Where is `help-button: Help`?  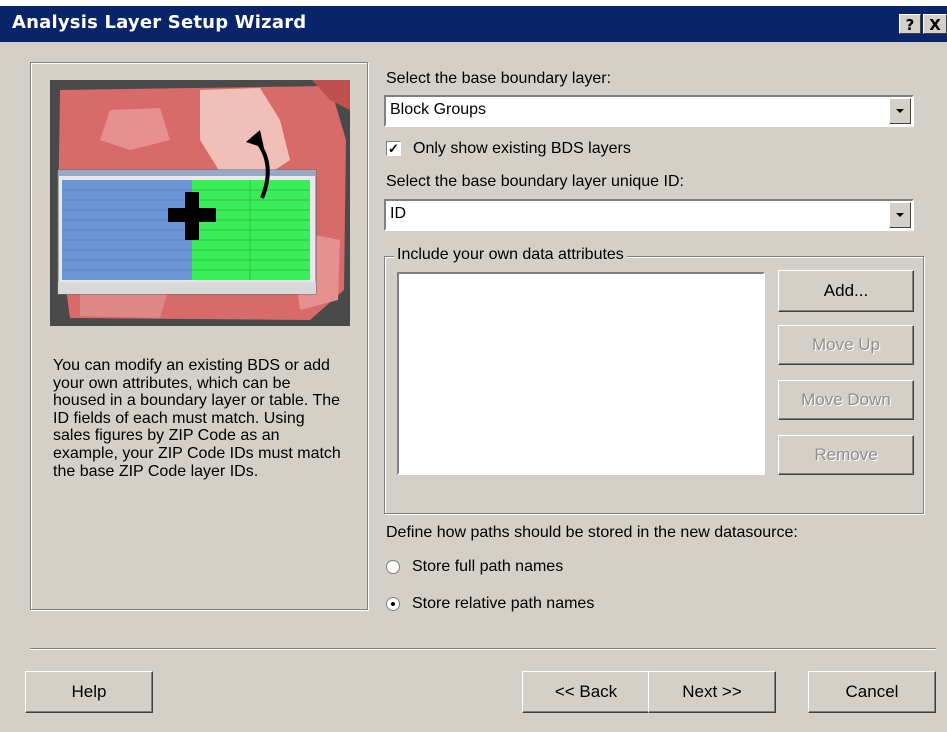
help-button: Help is located at coordinates (89, 692).